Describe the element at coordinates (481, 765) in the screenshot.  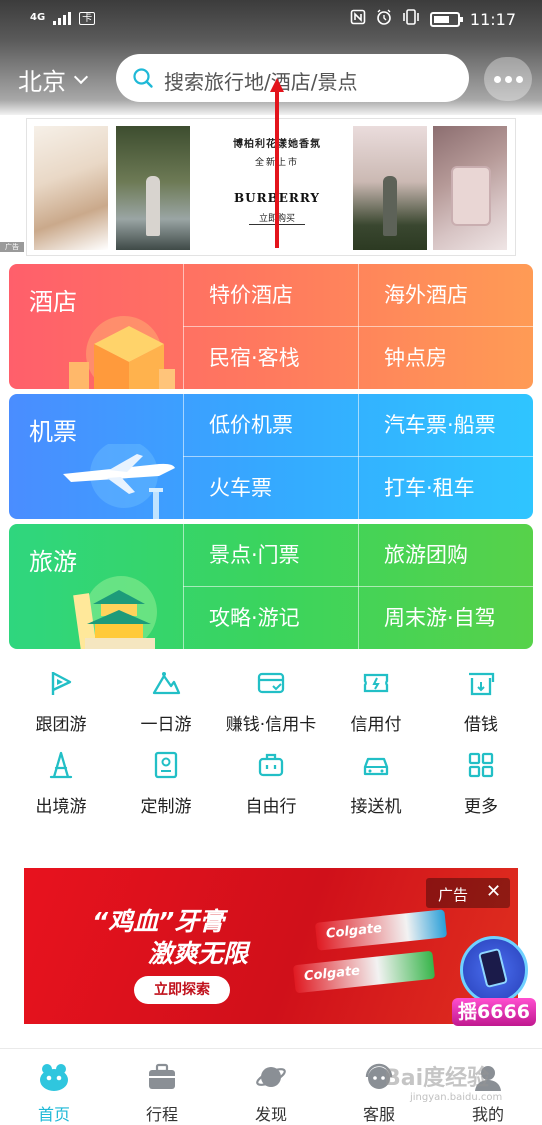
I see `grid-icon` at that location.